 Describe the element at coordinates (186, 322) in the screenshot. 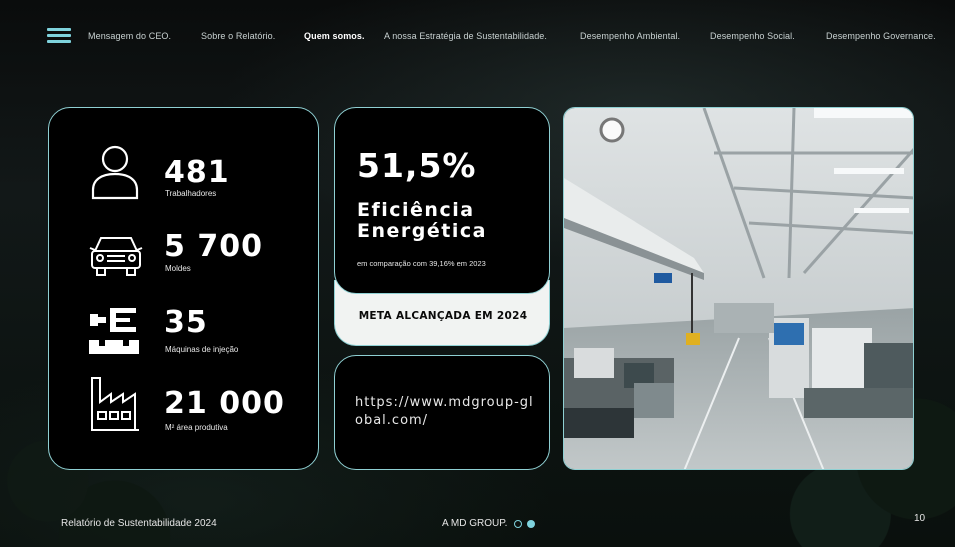

I see `stat-value: 35` at that location.